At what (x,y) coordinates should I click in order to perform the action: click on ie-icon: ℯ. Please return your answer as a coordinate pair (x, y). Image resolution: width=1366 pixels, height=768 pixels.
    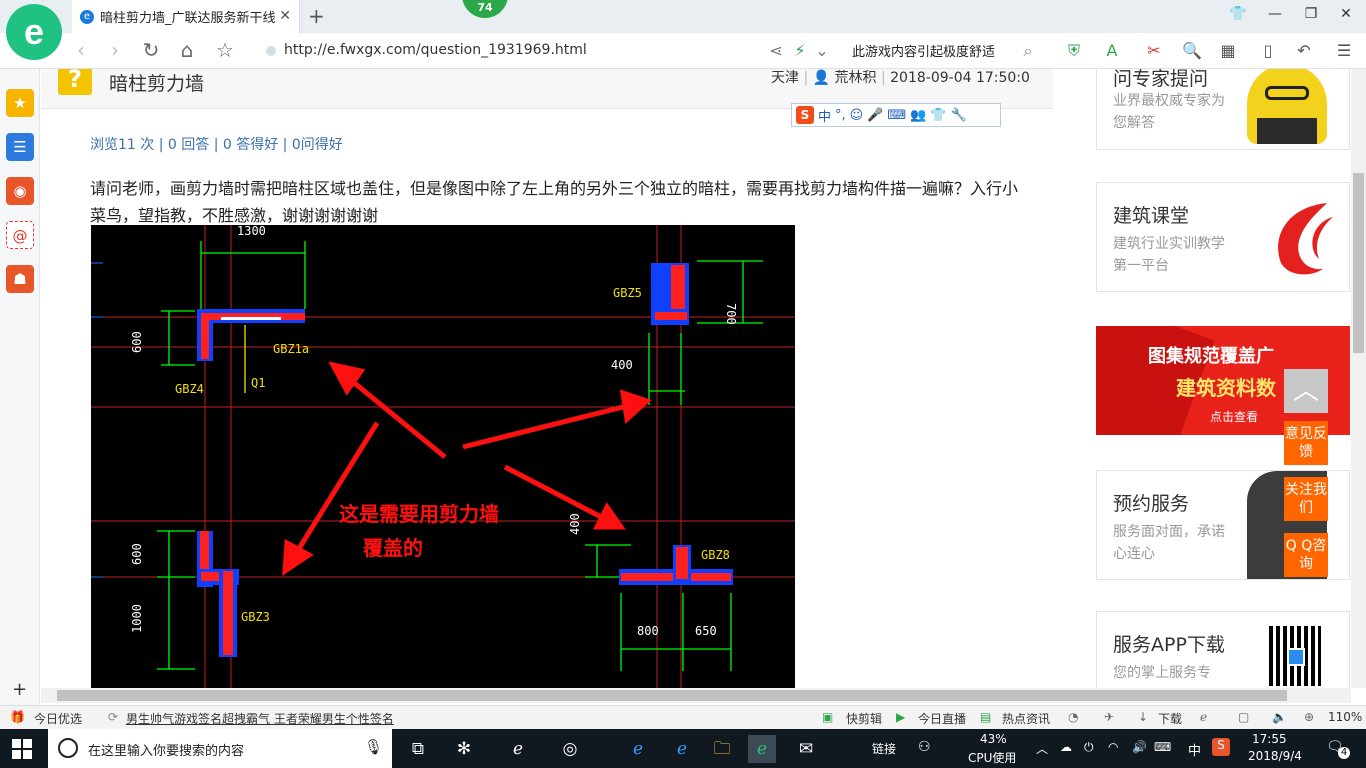
    Looking at the image, I should click on (682, 749).